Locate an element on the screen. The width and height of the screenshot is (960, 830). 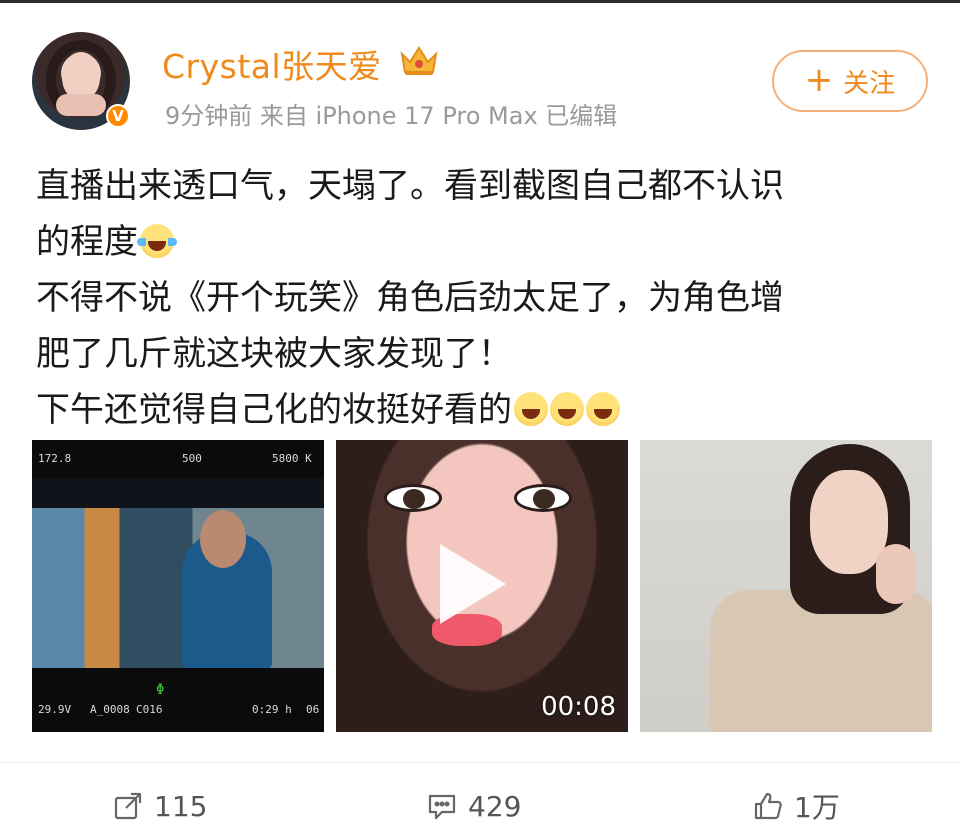
video-duration: 00:08 is located at coordinates (578, 707).